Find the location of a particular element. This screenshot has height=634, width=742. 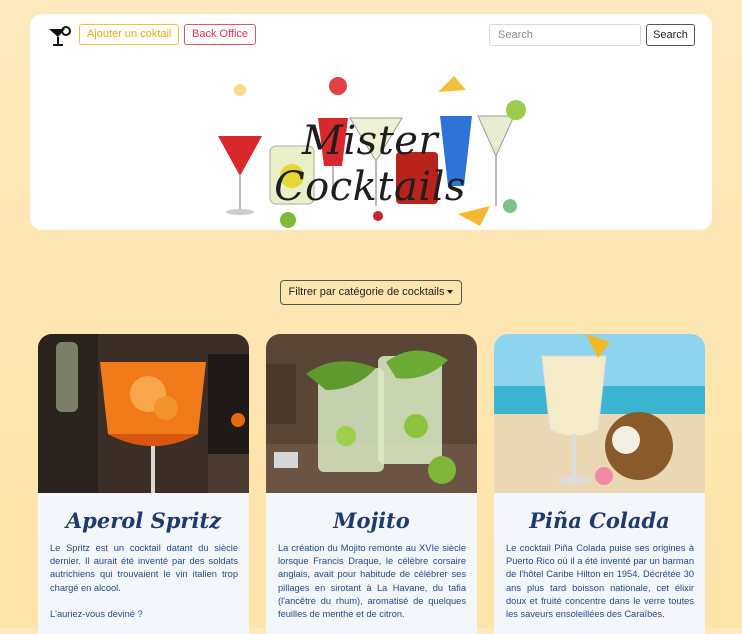

cocktail-glass-icon is located at coordinates (60, 37).